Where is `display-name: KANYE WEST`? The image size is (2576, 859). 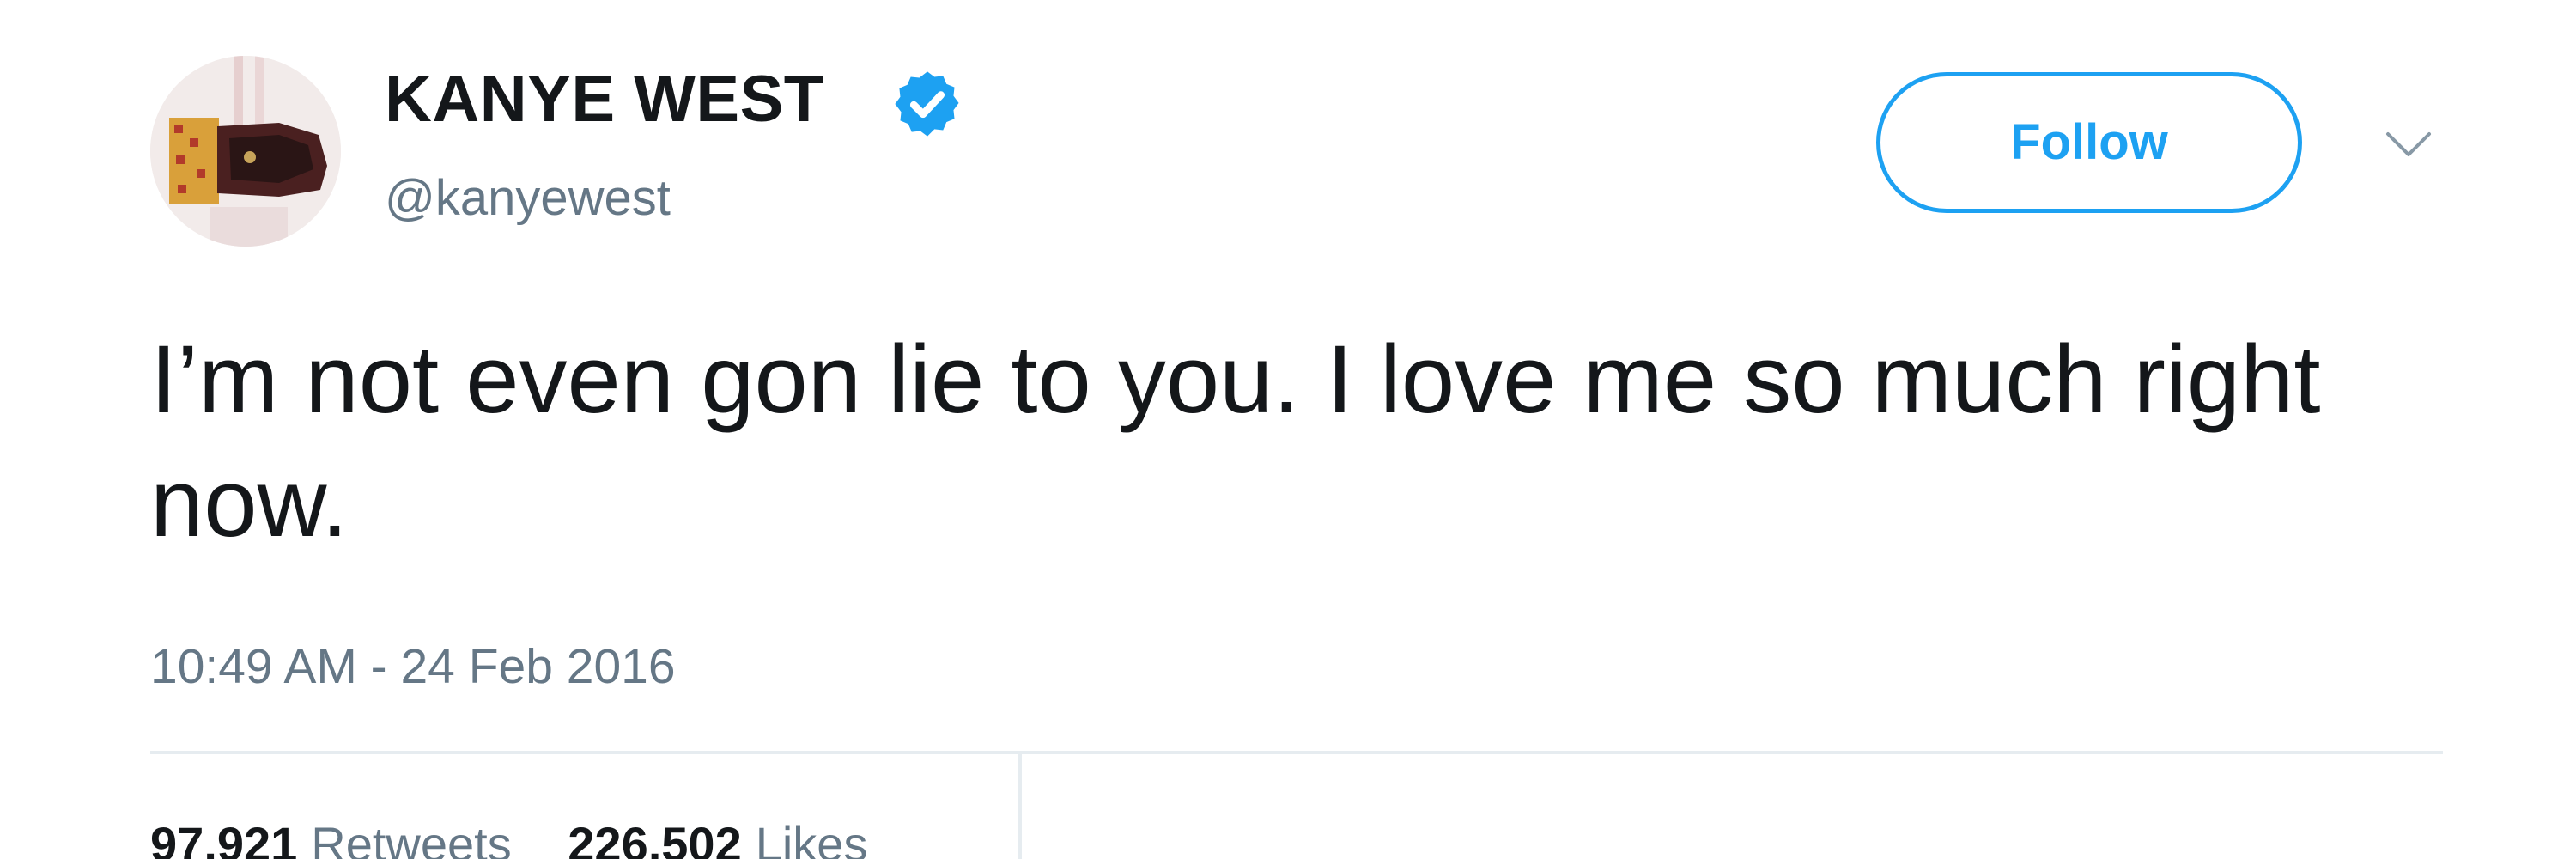 display-name: KANYE WEST is located at coordinates (605, 100).